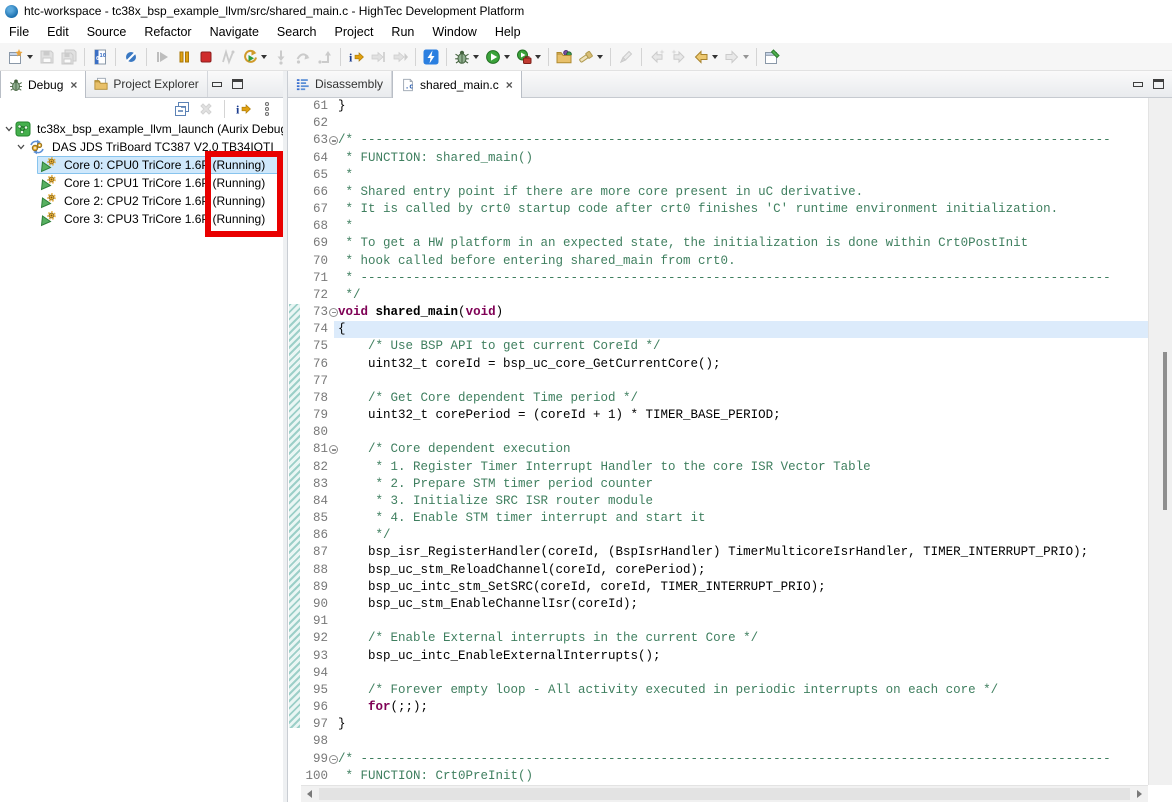 The width and height of the screenshot is (1172, 802). Describe the element at coordinates (147, 84) in the screenshot. I see `tab-project-explorer: Project Explorer` at that location.